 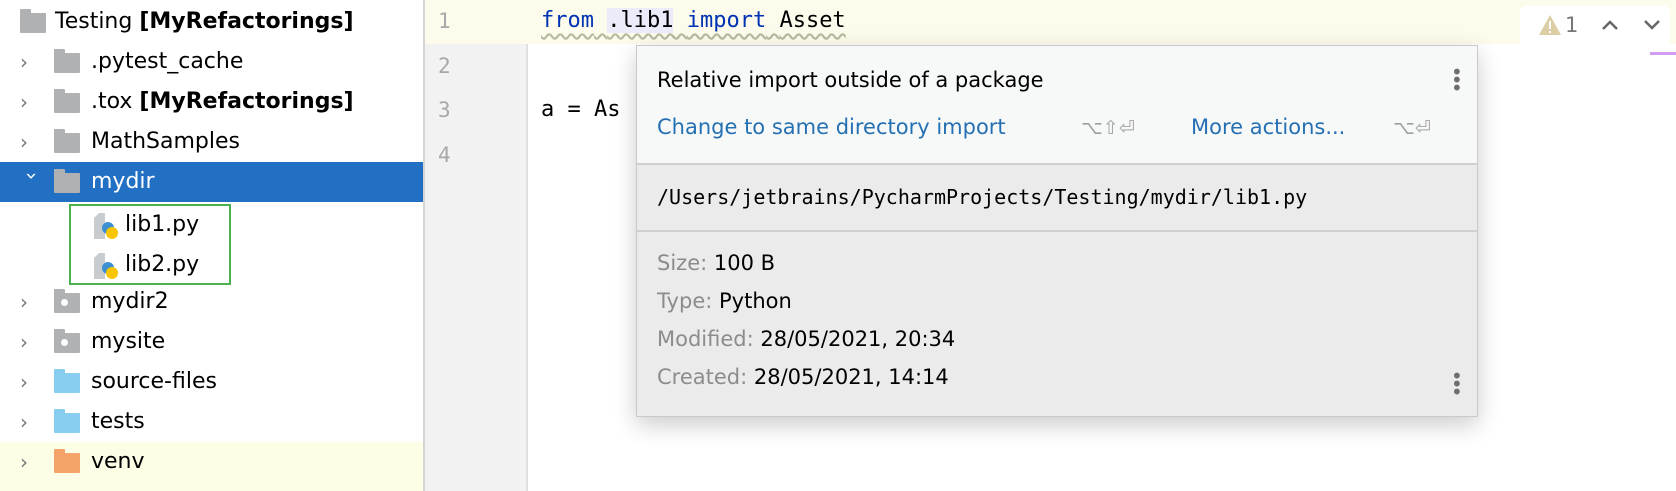 What do you see at coordinates (1663, 53) in the screenshot?
I see `scroll-marker` at bounding box center [1663, 53].